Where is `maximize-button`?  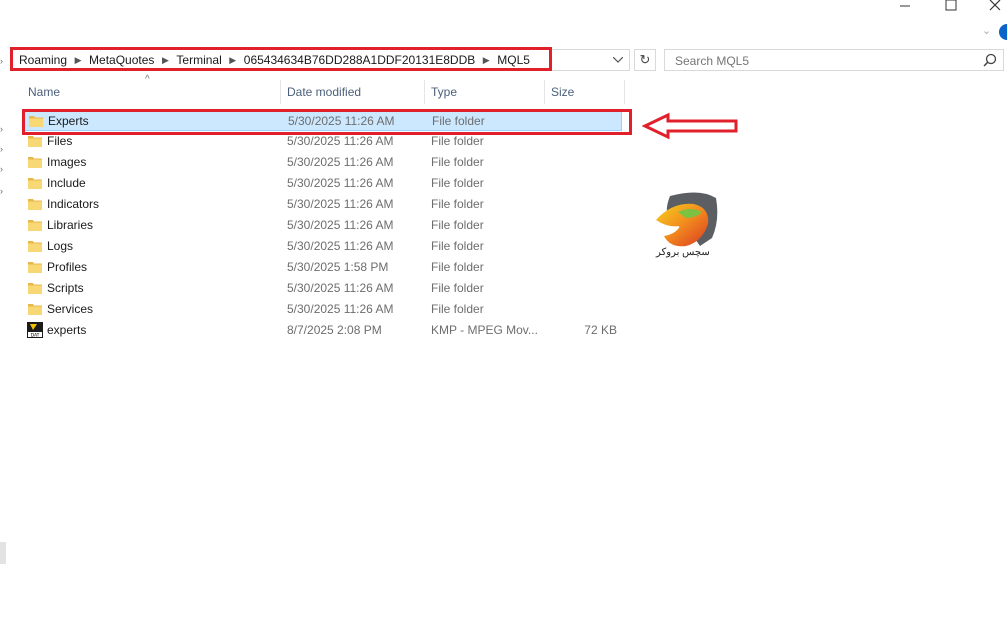
maximize-button is located at coordinates (951, 6).